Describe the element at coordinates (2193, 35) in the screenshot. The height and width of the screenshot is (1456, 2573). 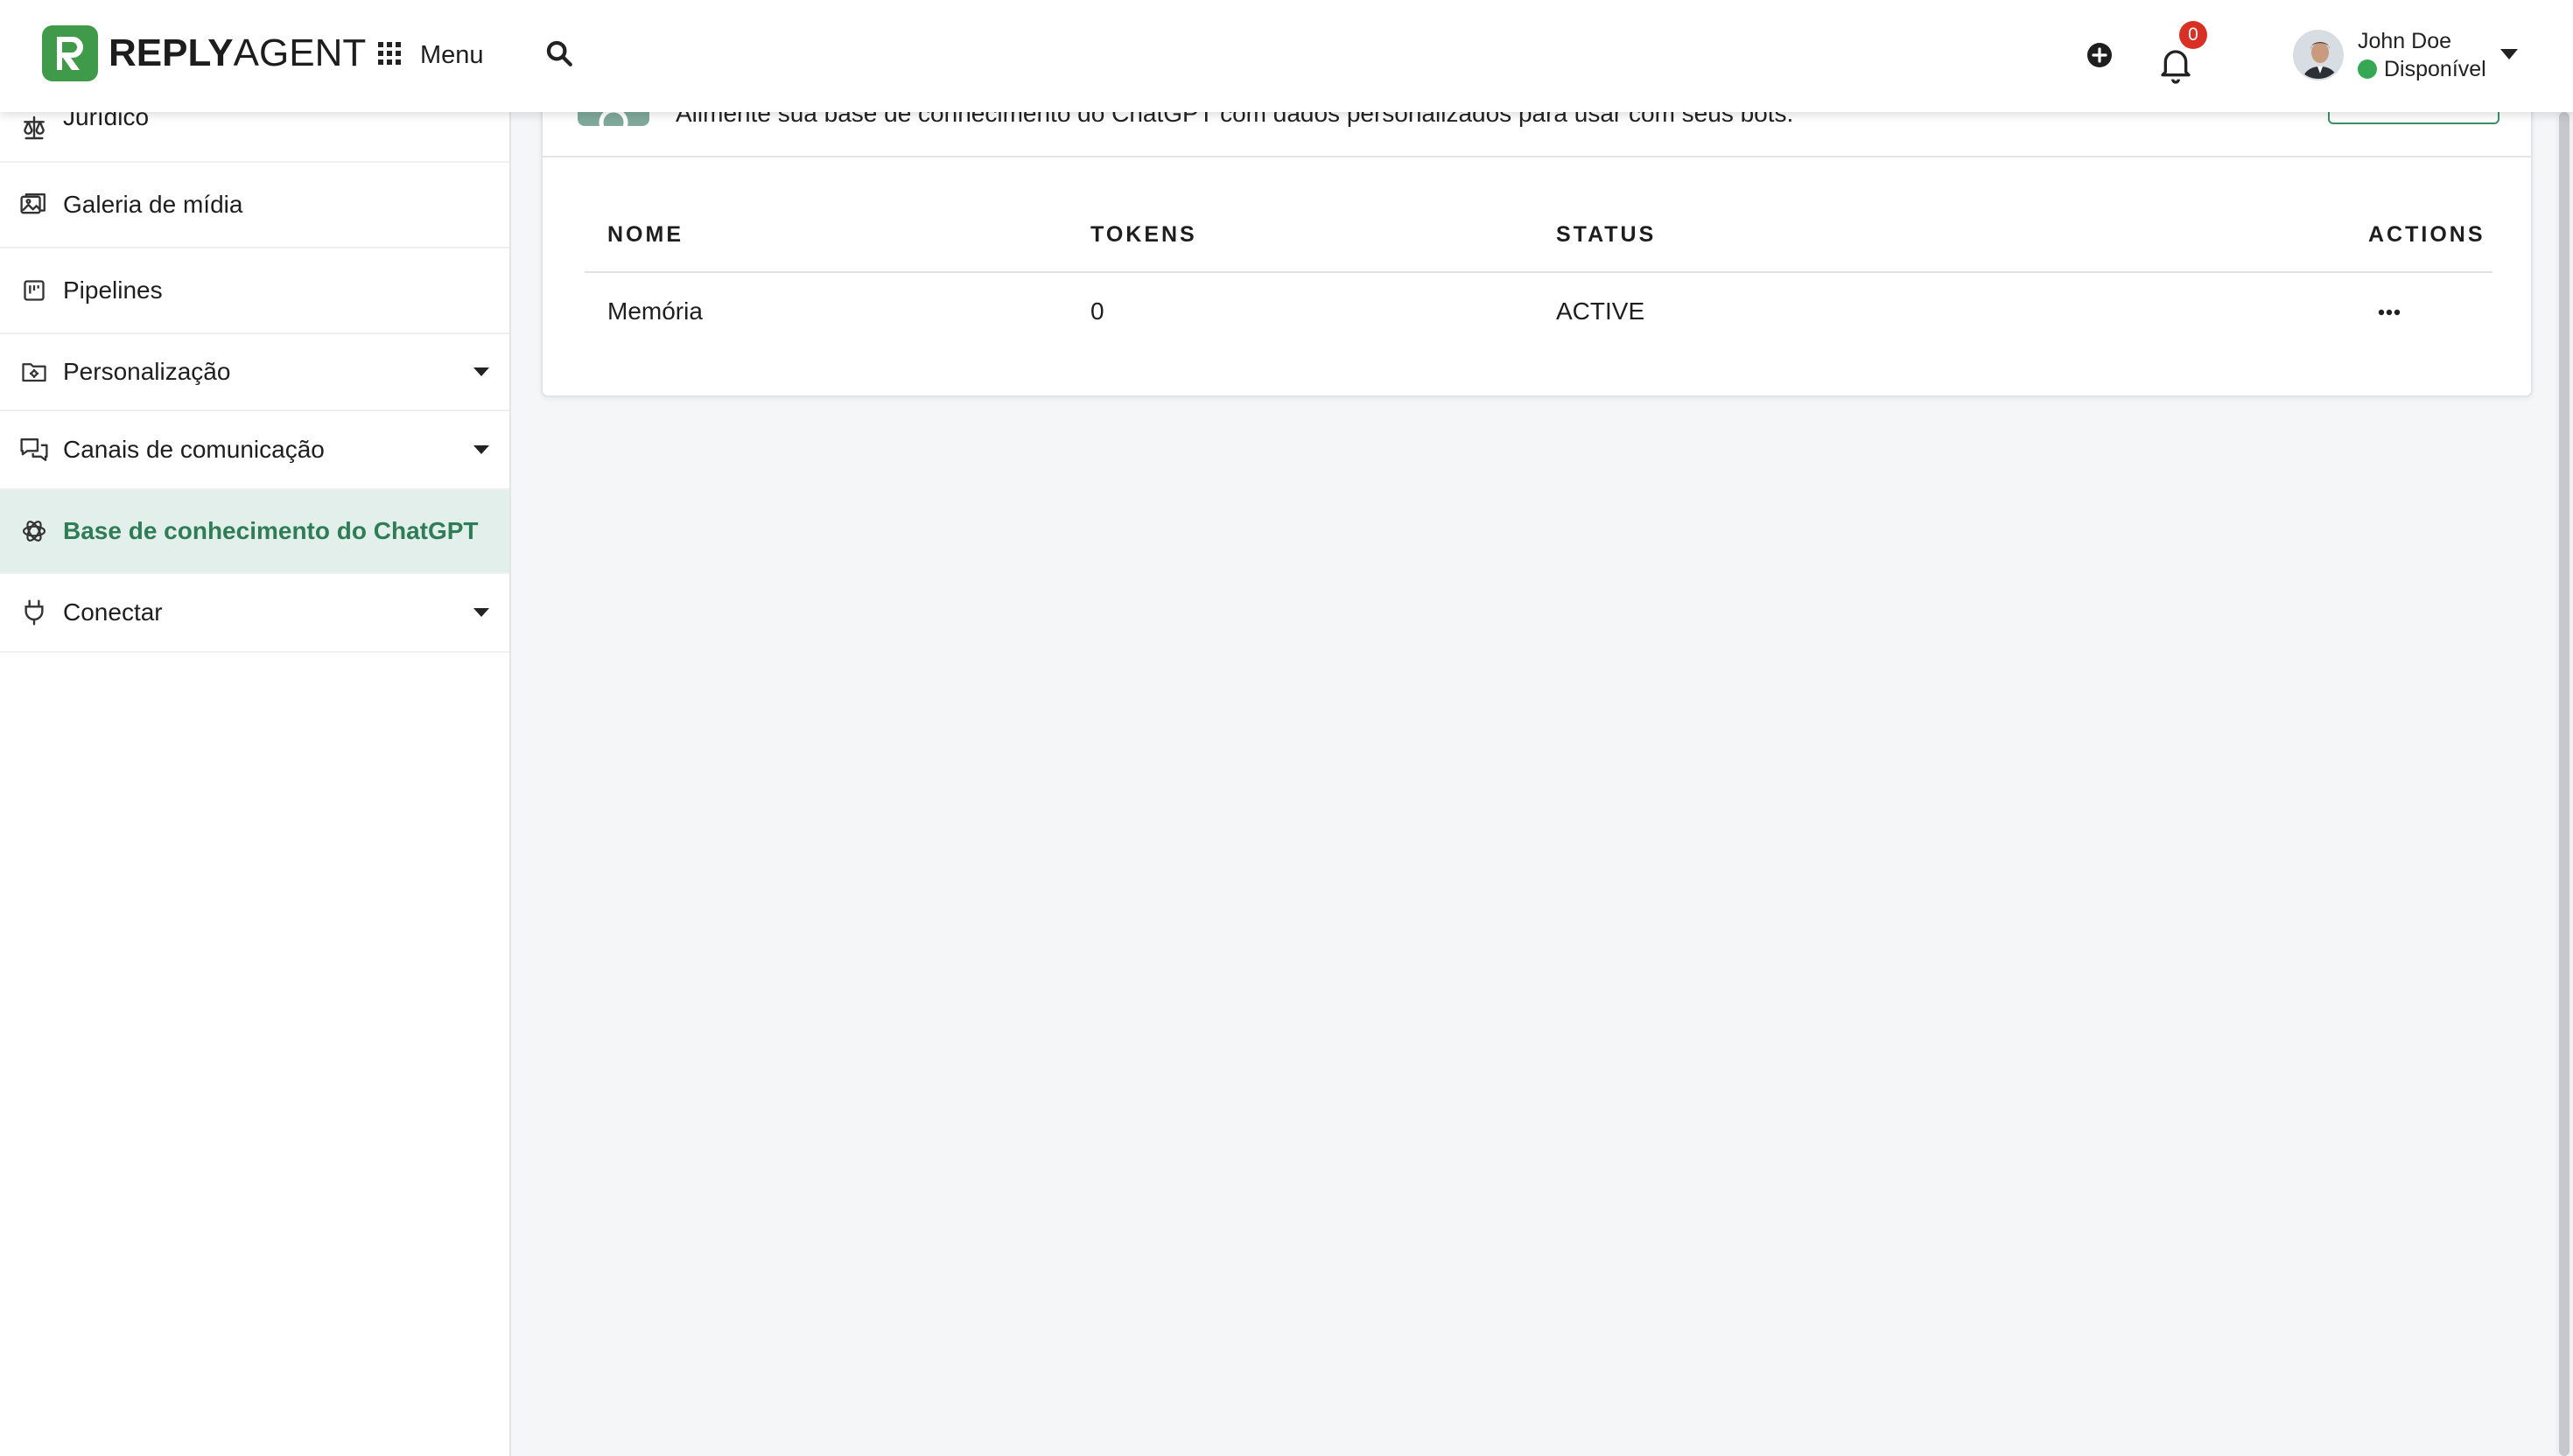
I see `notification-badge: 0` at that location.